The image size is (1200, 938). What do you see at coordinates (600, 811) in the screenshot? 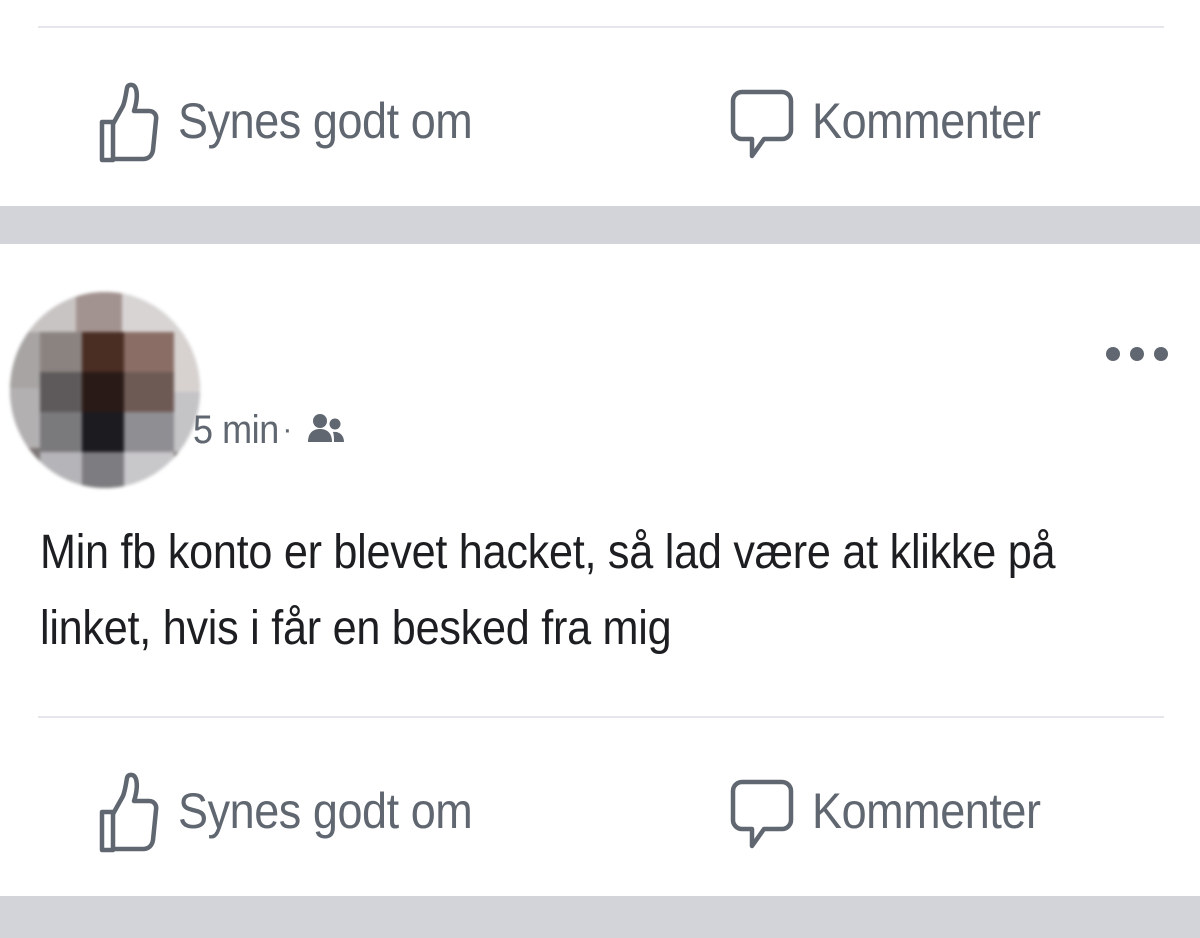
I see `post-action-bar: Synes godt om Kommenter` at bounding box center [600, 811].